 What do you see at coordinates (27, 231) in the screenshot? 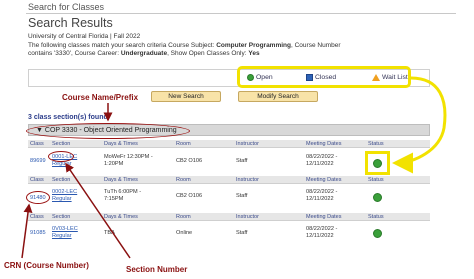
I see `crn-arrow` at bounding box center [27, 231].